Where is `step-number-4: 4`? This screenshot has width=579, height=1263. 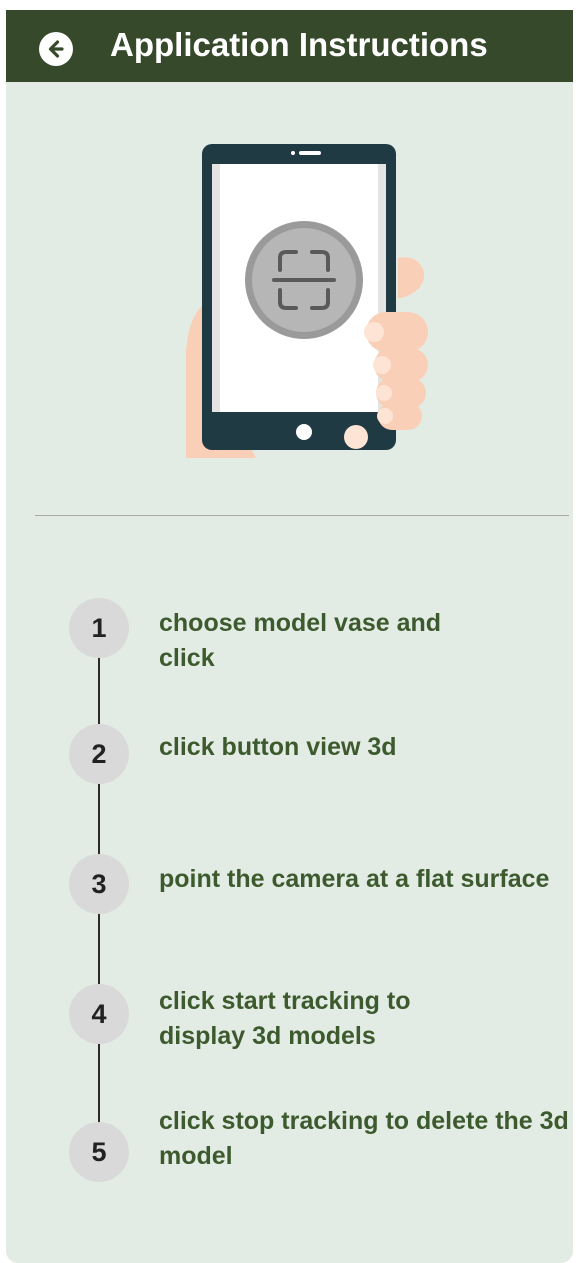 step-number-4: 4 is located at coordinates (99, 1014).